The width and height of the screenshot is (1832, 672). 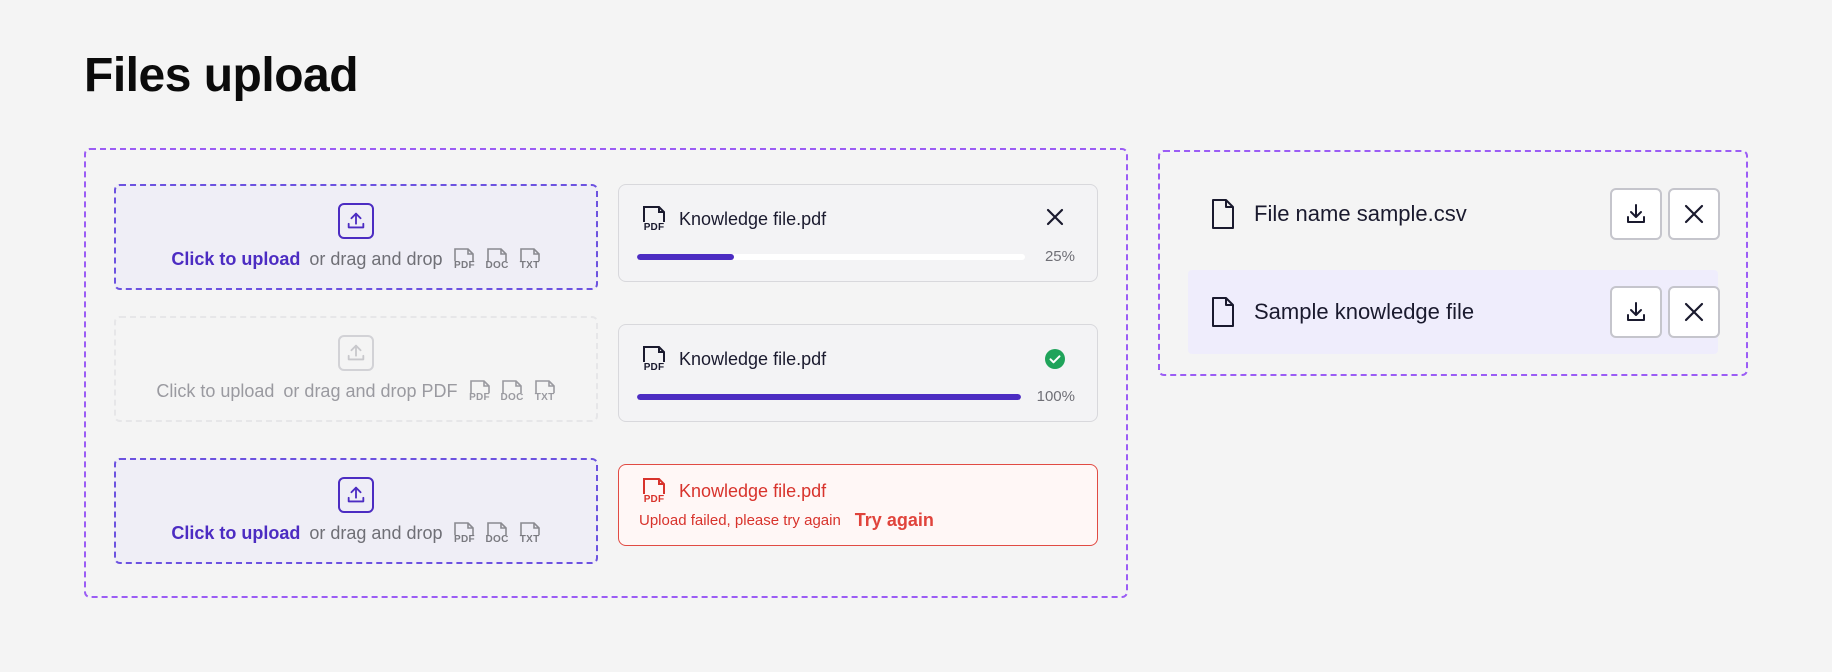 I want to click on file-list-item: Sample knowledge file, so click(x=1454, y=312).